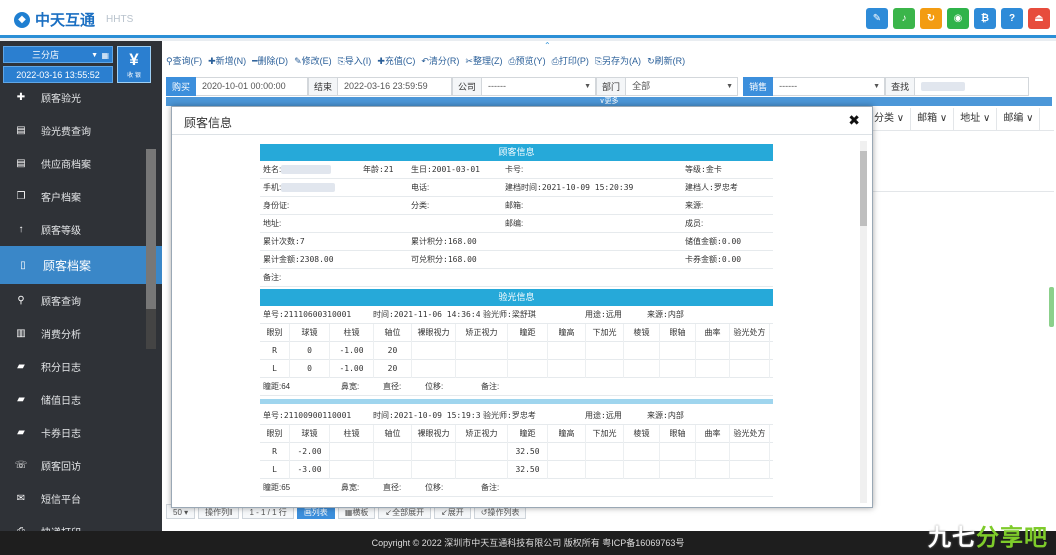  I want to click on record-source: 来源:内部, so click(665, 314).